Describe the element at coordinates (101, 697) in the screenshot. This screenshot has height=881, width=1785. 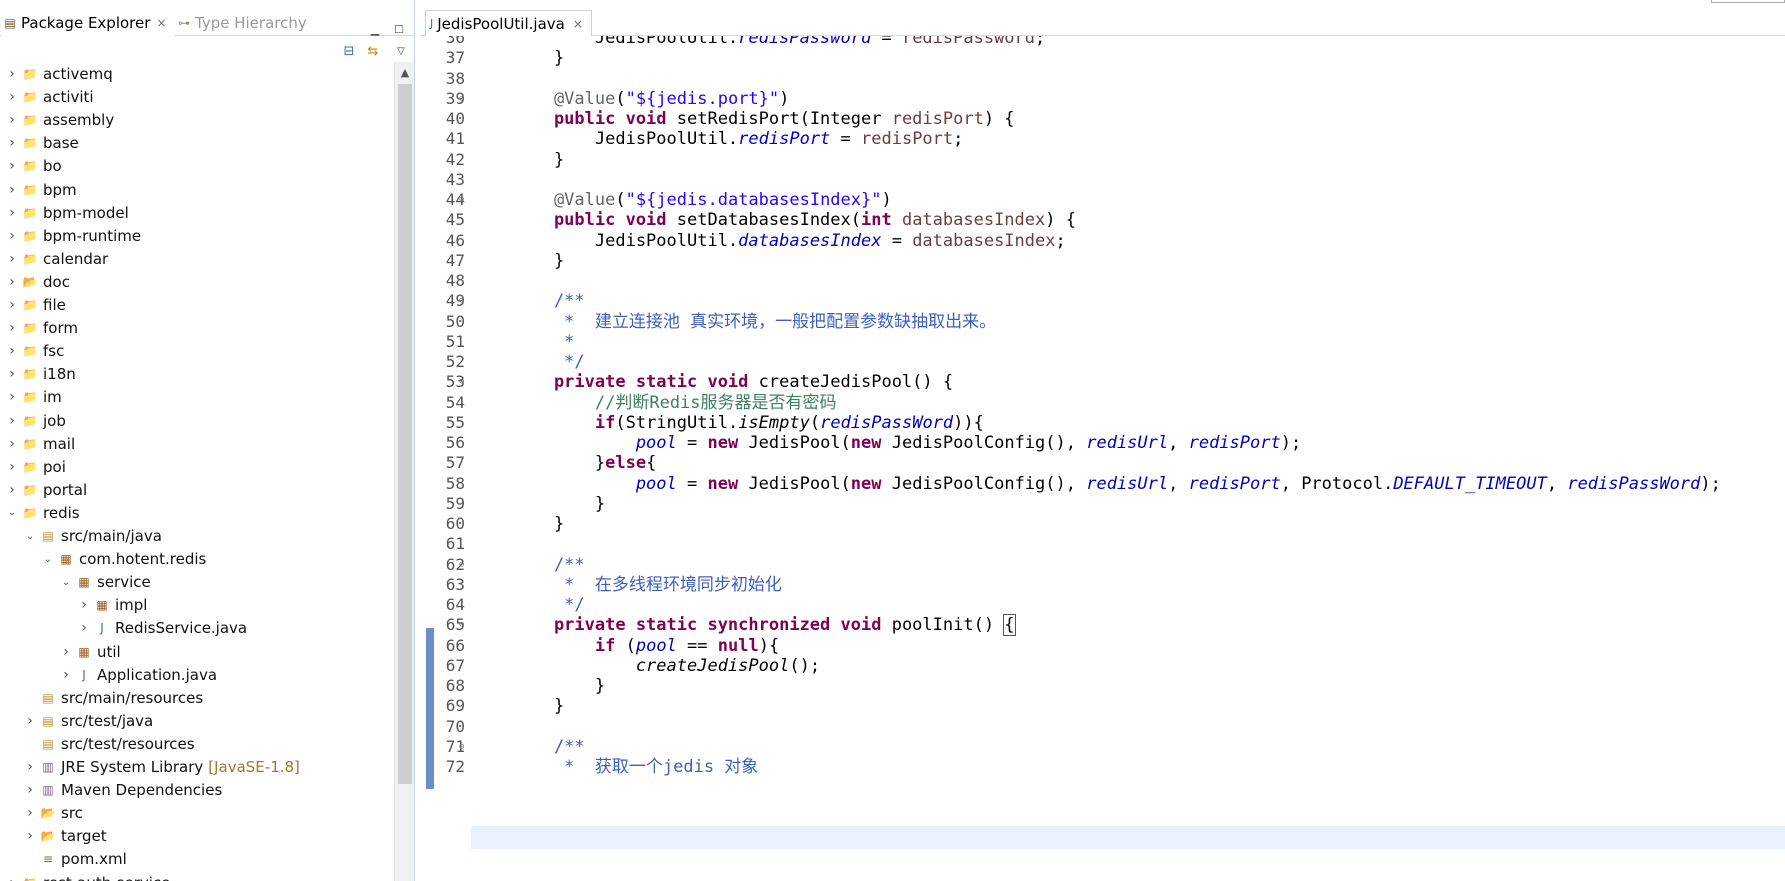
I see `tree-item: ▤ src/main/resources` at that location.